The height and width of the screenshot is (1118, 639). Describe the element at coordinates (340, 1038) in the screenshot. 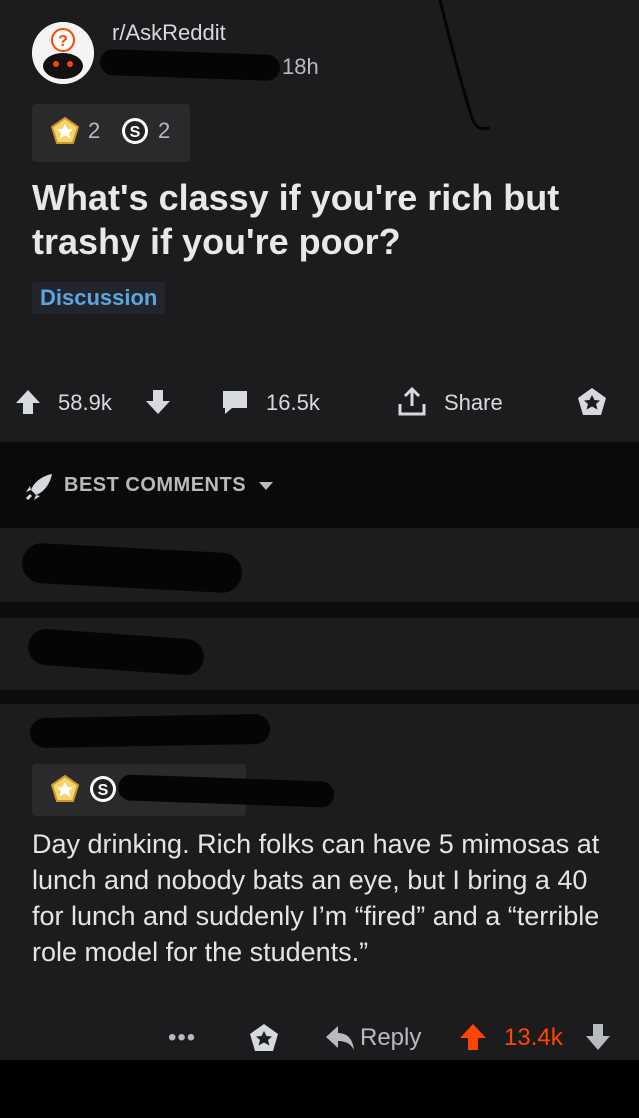

I see `reply-icon` at that location.